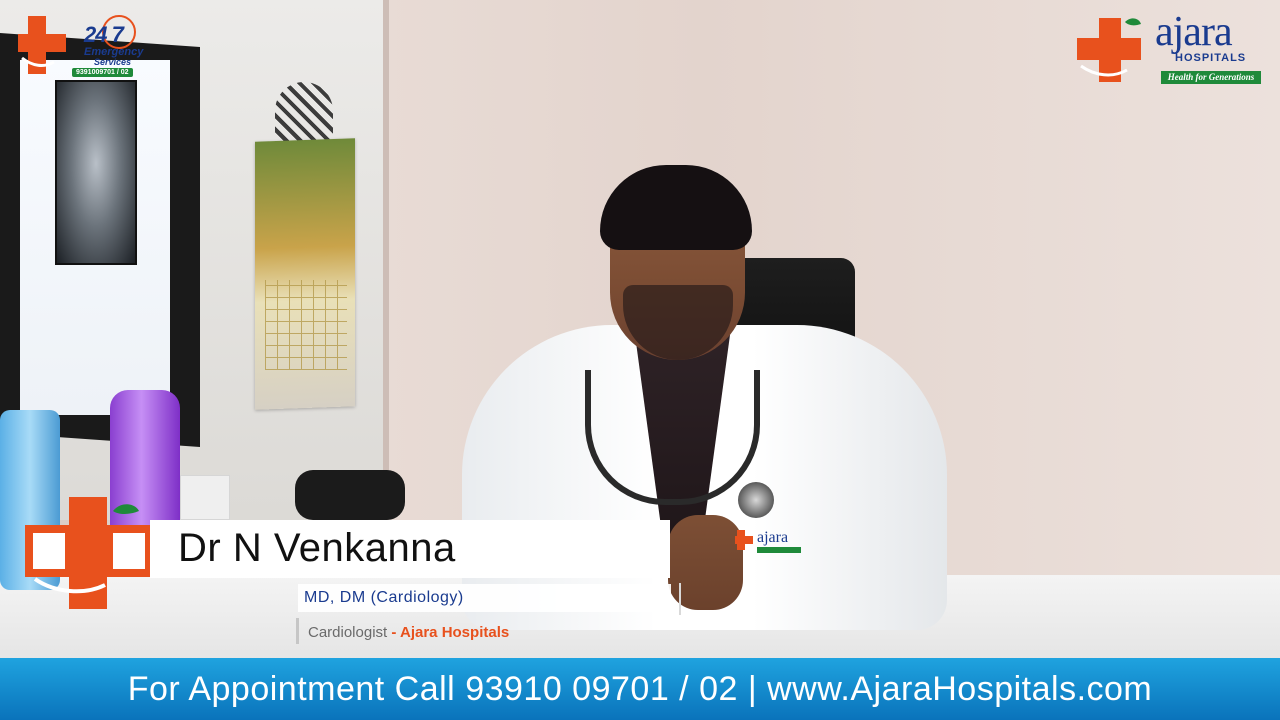 The width and height of the screenshot is (1280, 720). I want to click on chest-xray-film, so click(96, 172).